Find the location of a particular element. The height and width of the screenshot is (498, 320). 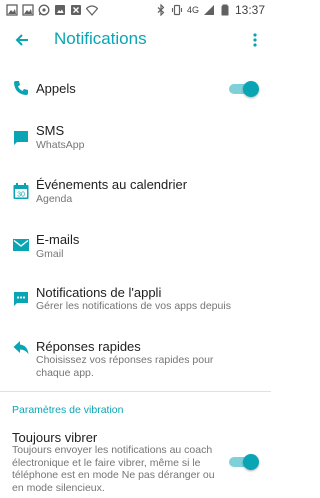

section-header-vibration: Paramètres de vibration is located at coordinates (68, 410).